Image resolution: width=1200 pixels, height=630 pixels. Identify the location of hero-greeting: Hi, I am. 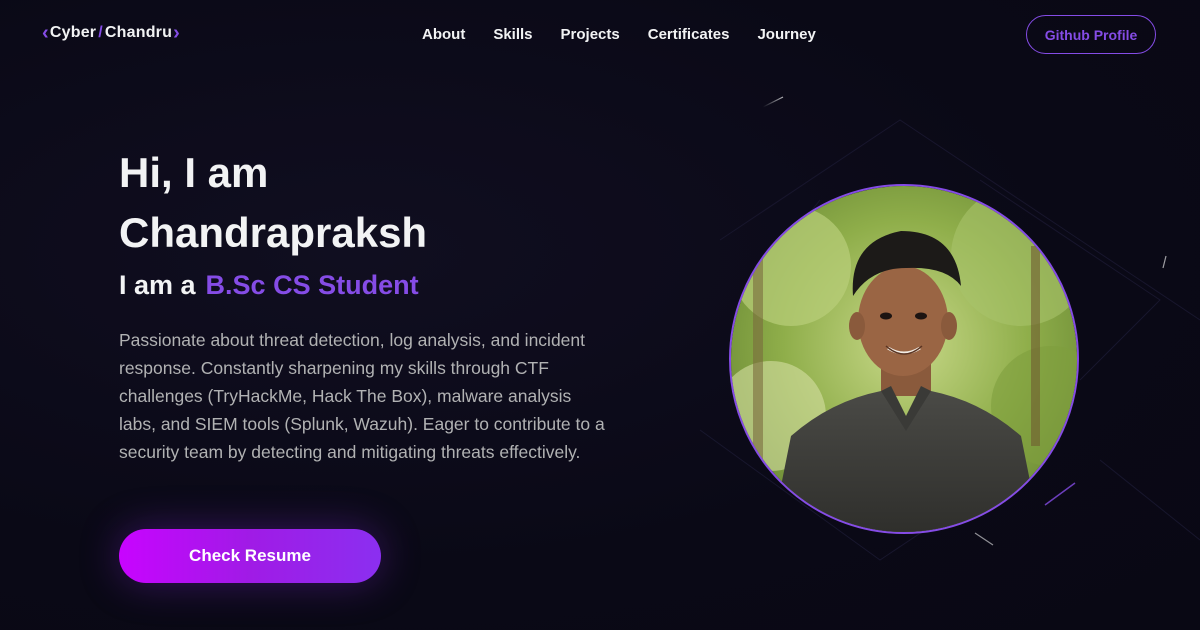
(194, 172).